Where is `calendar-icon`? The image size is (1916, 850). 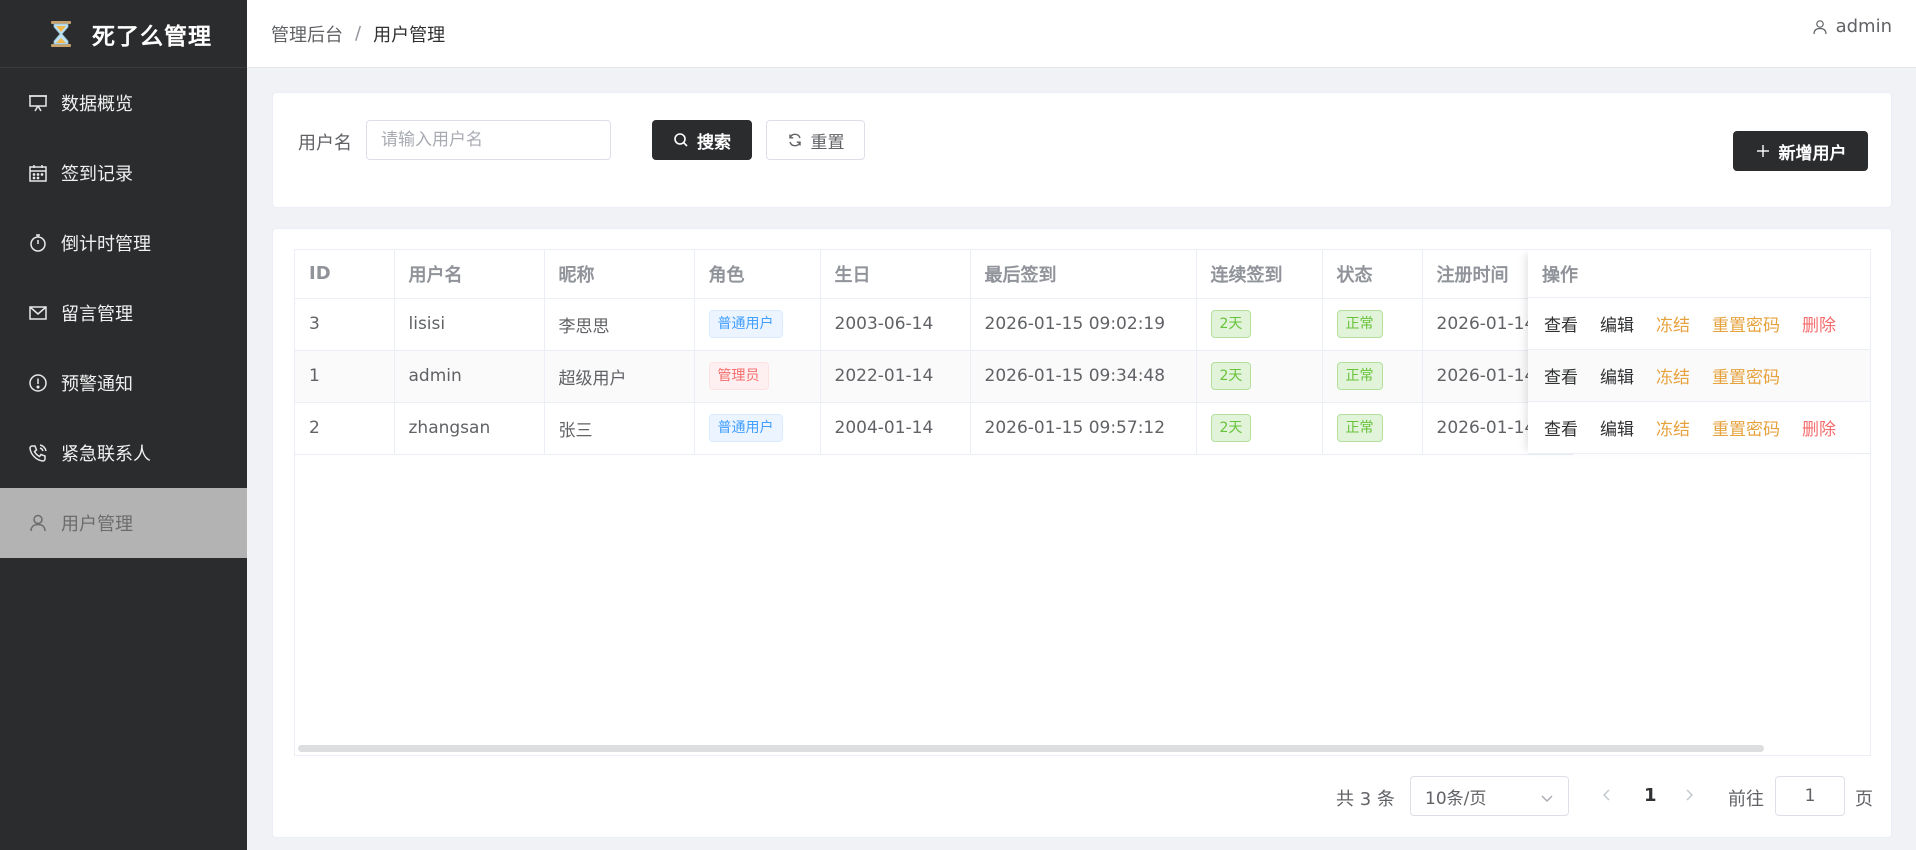 calendar-icon is located at coordinates (38, 173).